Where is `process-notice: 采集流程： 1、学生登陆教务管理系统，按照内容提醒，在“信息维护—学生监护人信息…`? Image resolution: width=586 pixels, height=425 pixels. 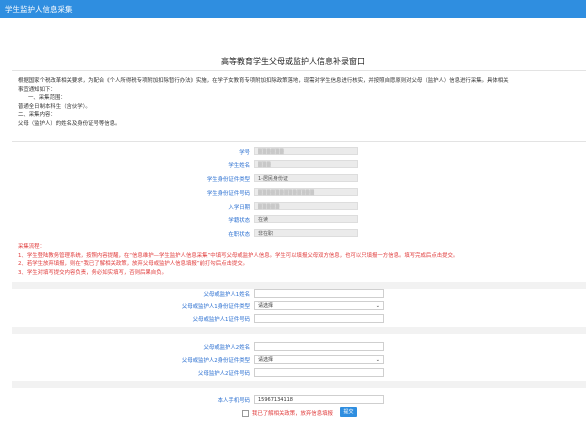 process-notice: 采集流程： 1、学生登陆教务管理系统，按照内容提醒，在“信息维护—学生监护人信息… is located at coordinates (298, 260).